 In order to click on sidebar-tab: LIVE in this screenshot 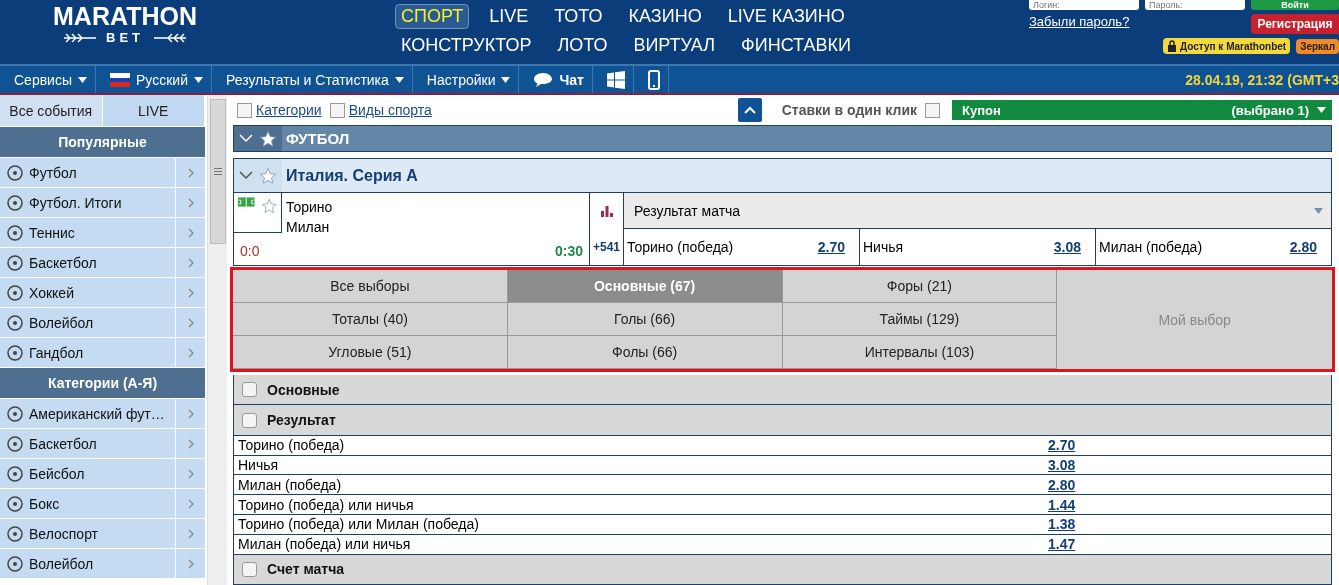, I will do `click(153, 110)`.